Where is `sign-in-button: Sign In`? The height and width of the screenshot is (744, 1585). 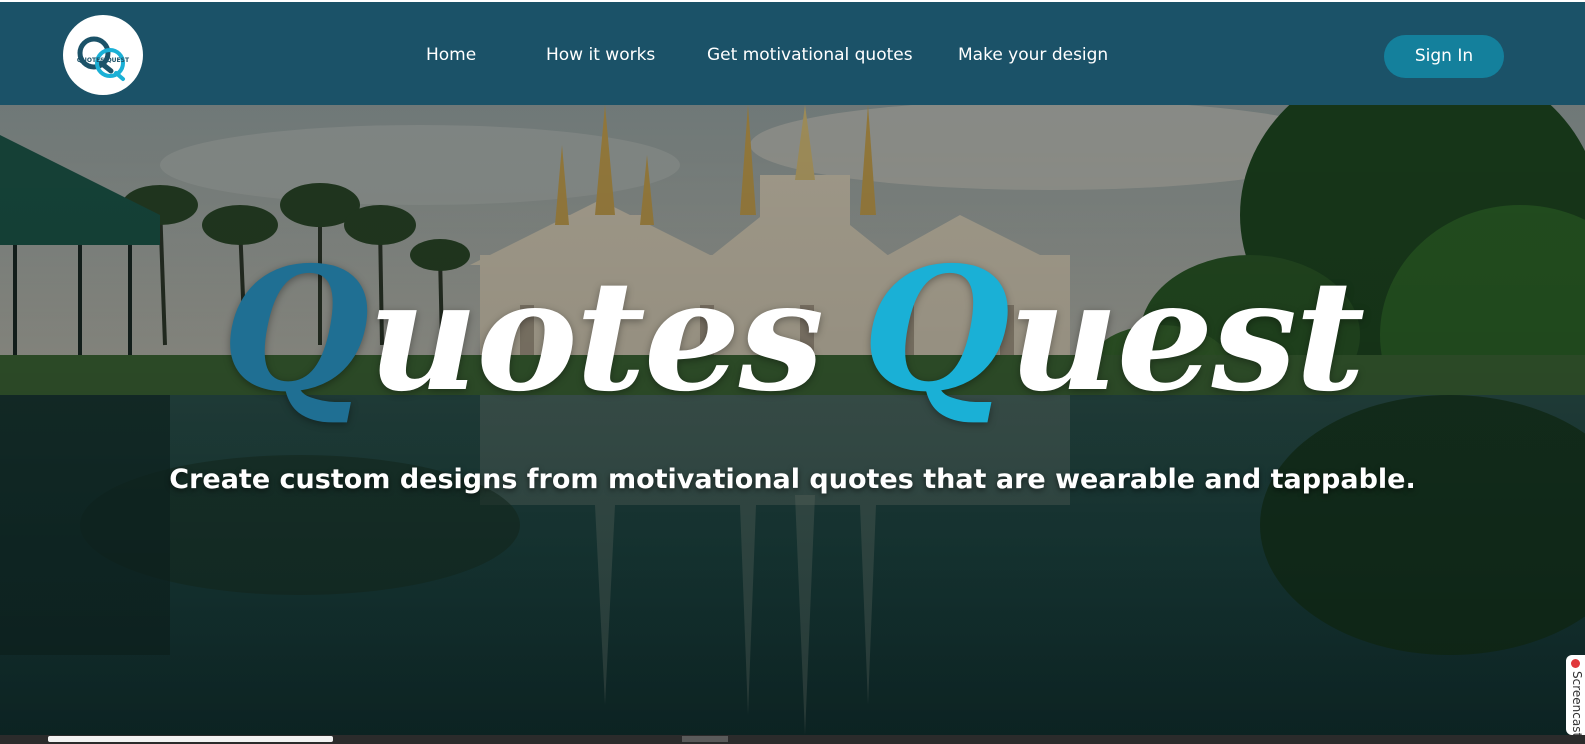 sign-in-button: Sign In is located at coordinates (1444, 56).